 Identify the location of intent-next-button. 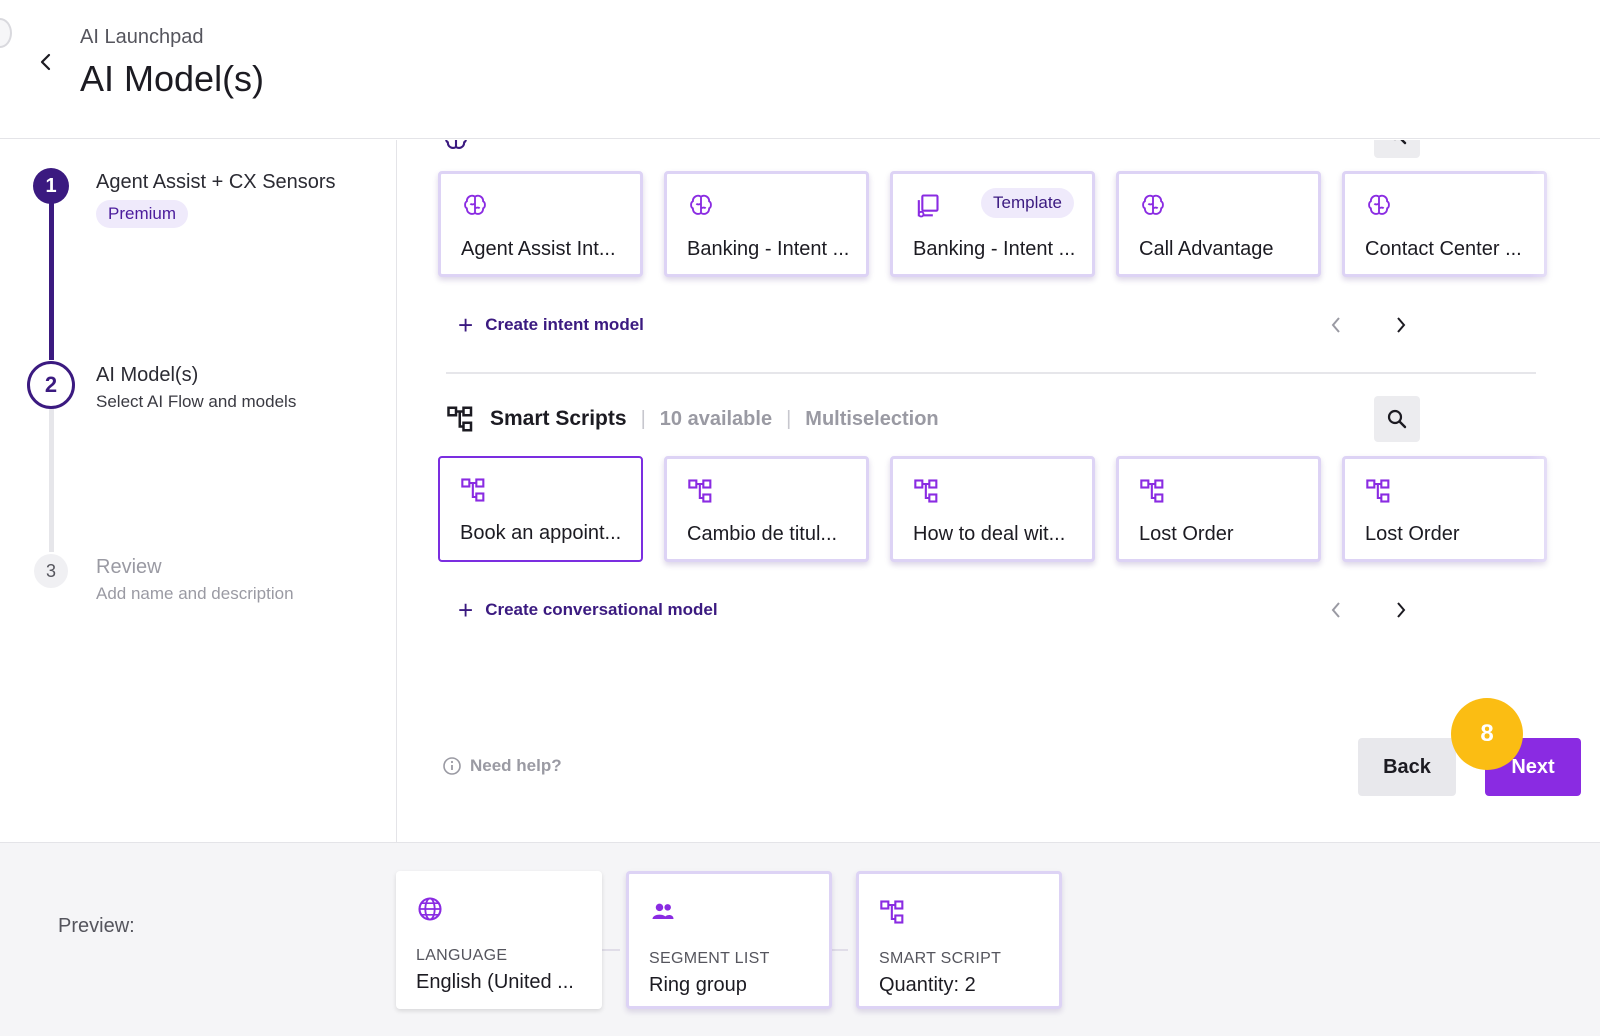
(1401, 325).